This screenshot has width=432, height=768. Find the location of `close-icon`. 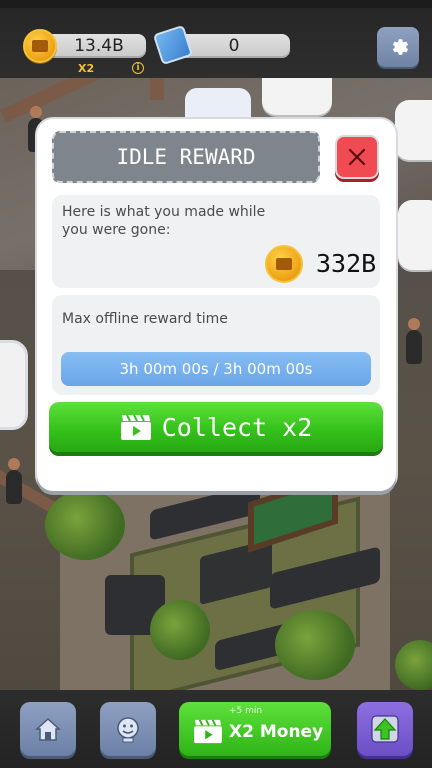

close-icon is located at coordinates (357, 157).